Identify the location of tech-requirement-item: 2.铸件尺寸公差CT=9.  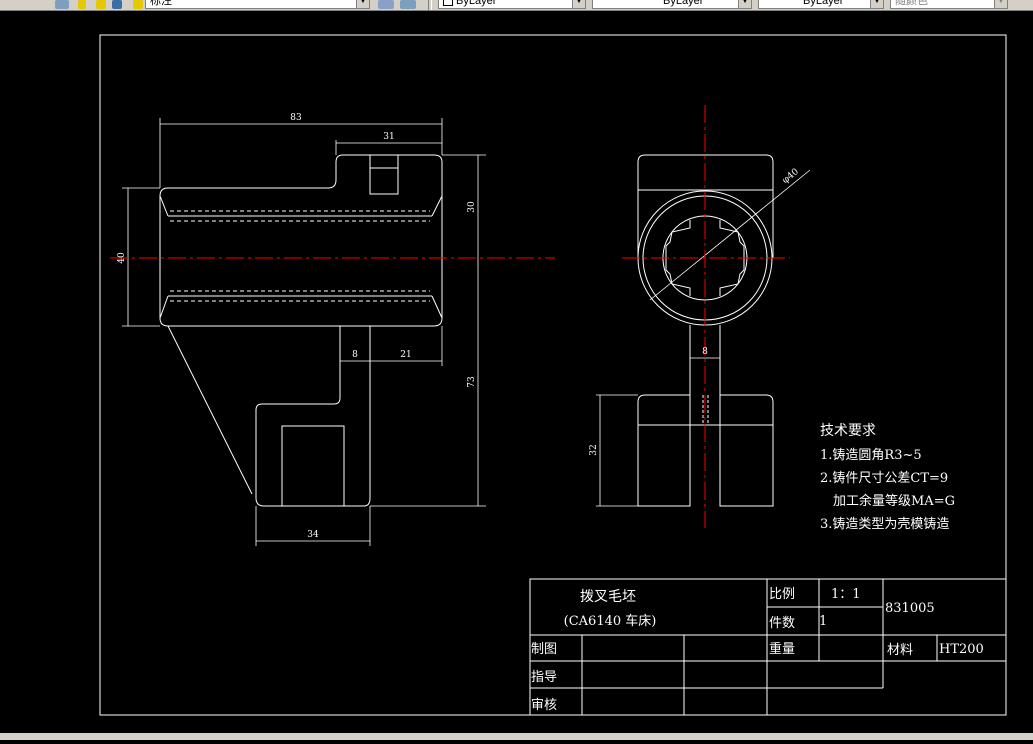
(884, 478).